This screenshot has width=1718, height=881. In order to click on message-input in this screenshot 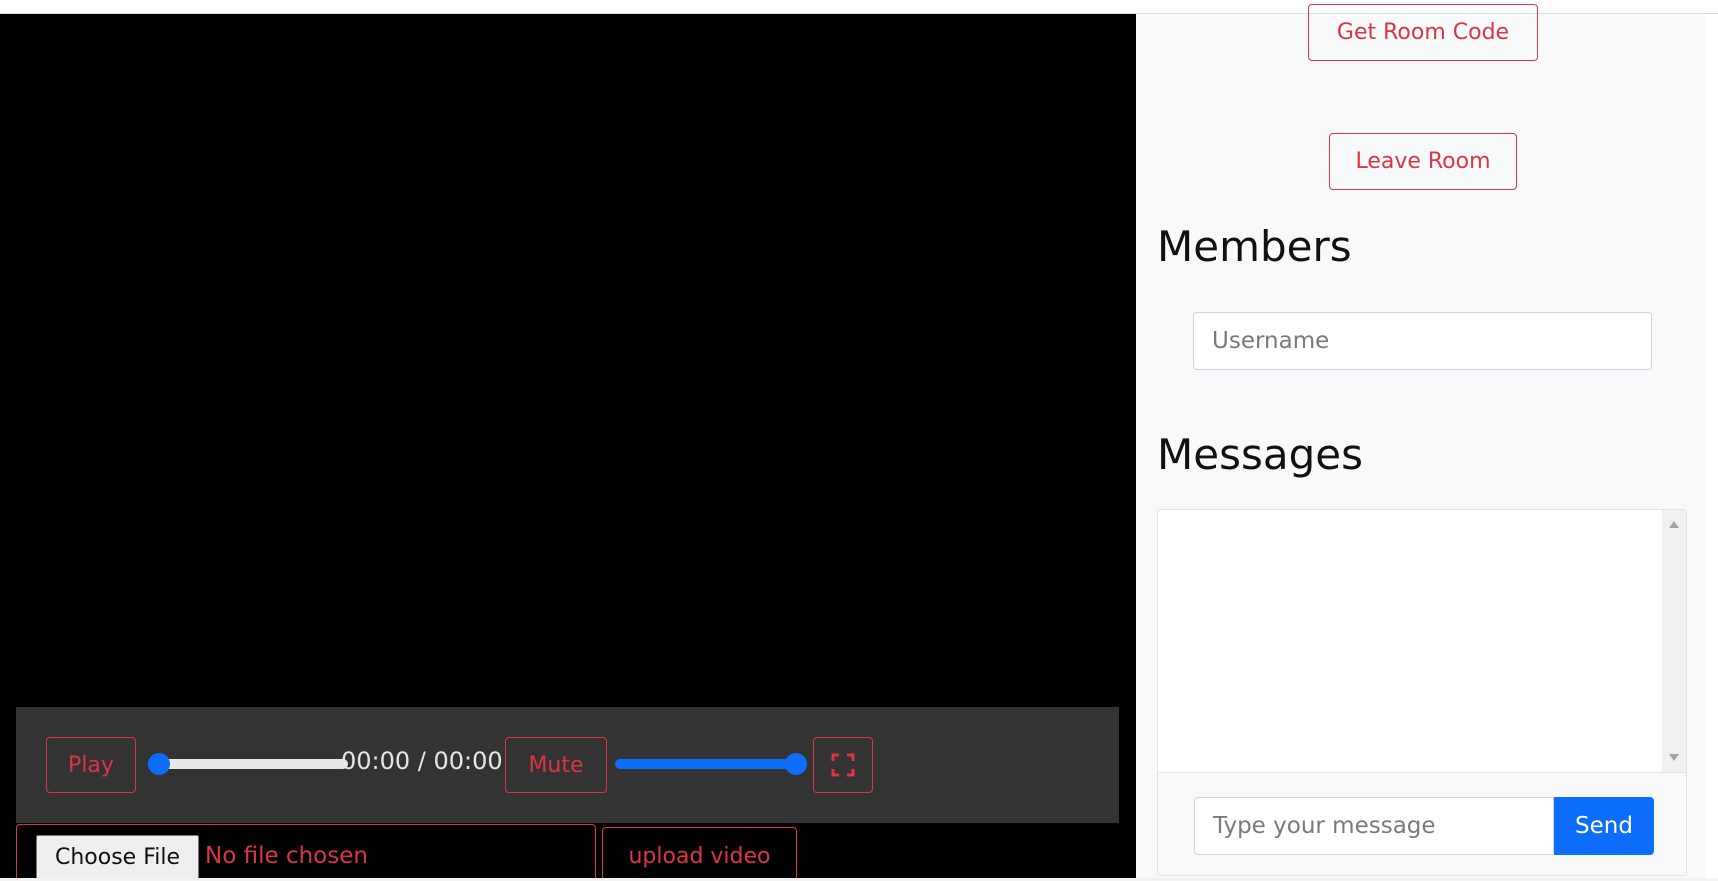, I will do `click(1374, 826)`.